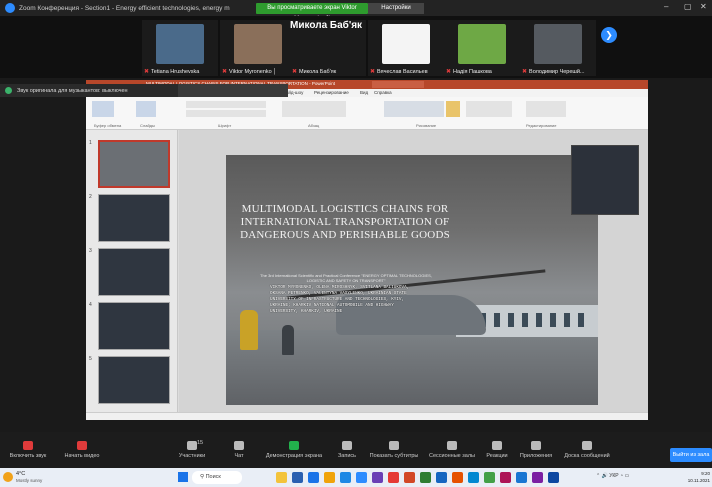 Image resolution: width=712 pixels, height=487 pixels. I want to click on participant-tile: ✖ Вячеслав Васильев, so click(406, 48).